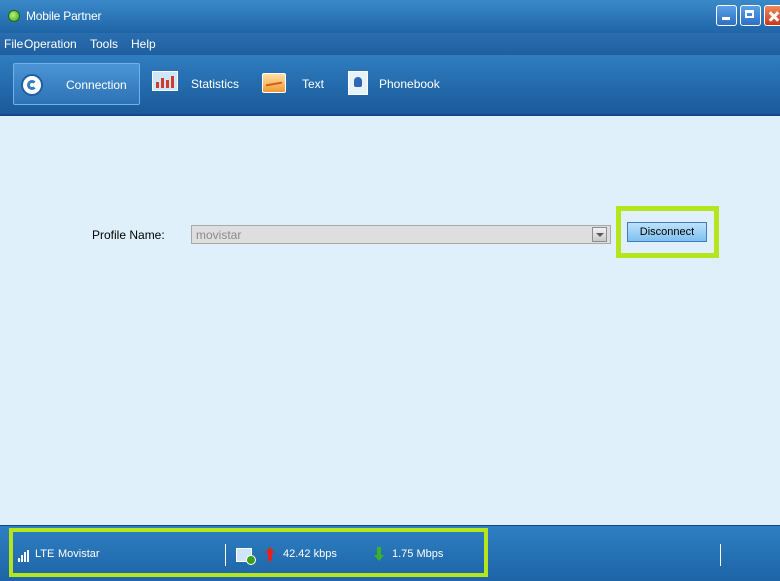 Image resolution: width=780 pixels, height=581 pixels. What do you see at coordinates (45, 554) in the screenshot?
I see `network-type: LTE` at bounding box center [45, 554].